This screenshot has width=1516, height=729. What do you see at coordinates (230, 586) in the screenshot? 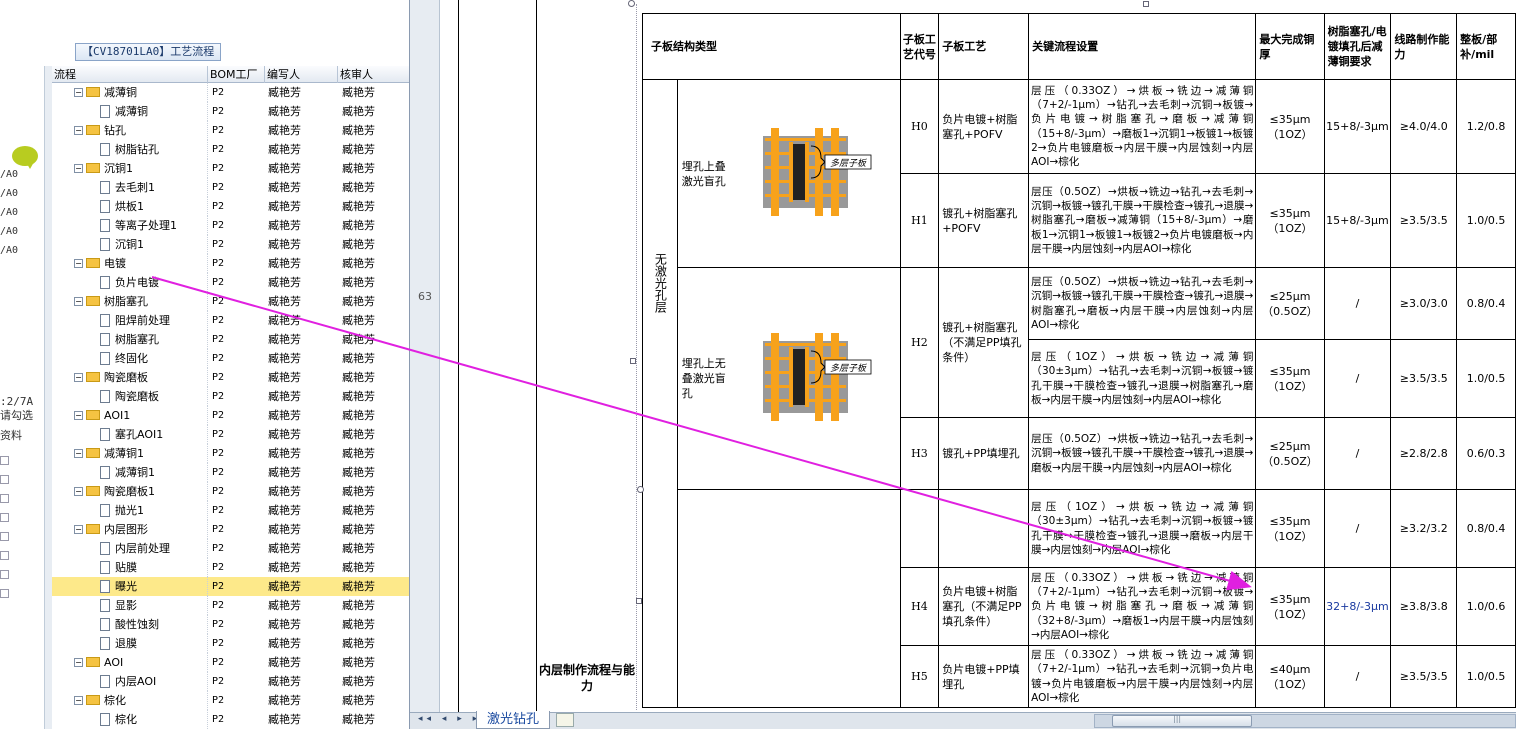
I see `tree-row: 曝光 P2 臧艳芳 臧艳芳` at bounding box center [230, 586].